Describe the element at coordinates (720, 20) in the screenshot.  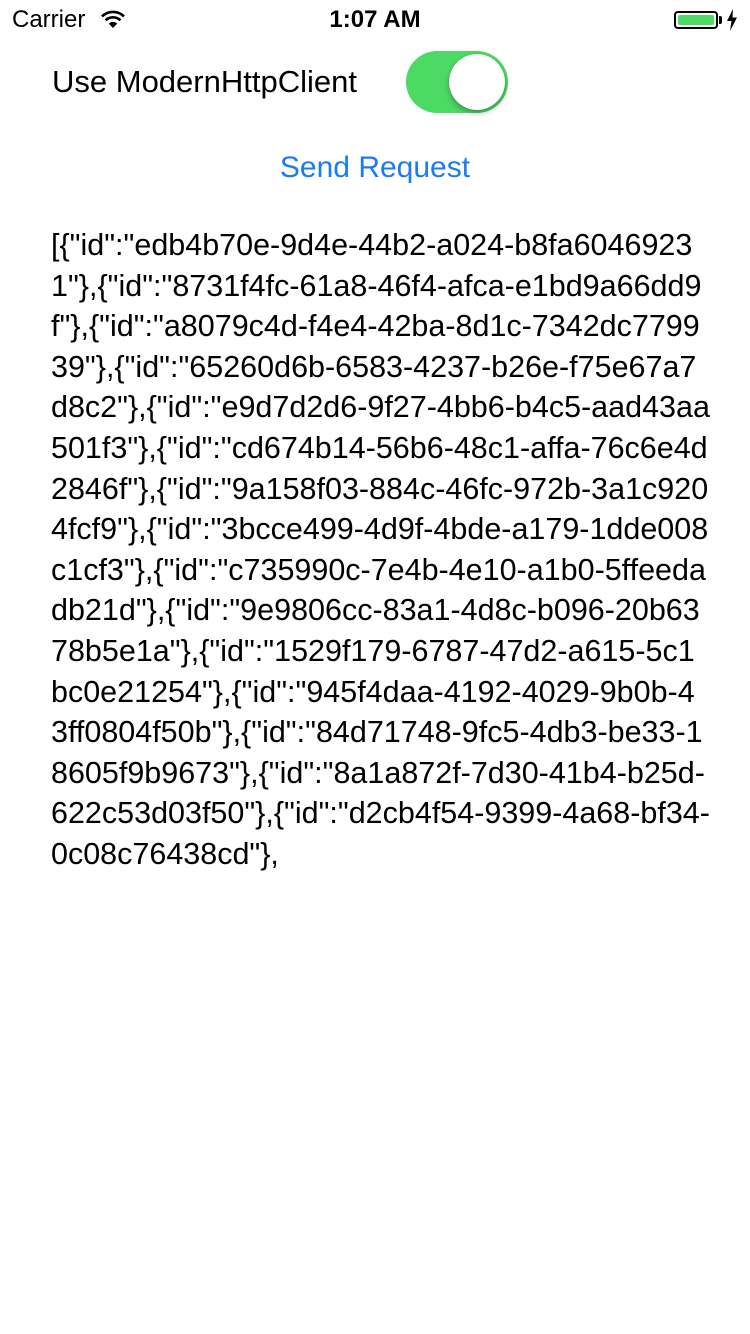
I see `battery-tip` at that location.